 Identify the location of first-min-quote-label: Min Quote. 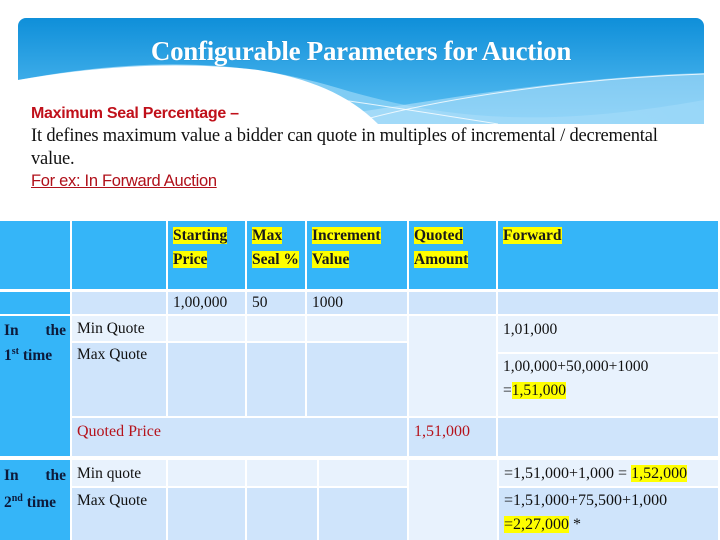
(119, 328).